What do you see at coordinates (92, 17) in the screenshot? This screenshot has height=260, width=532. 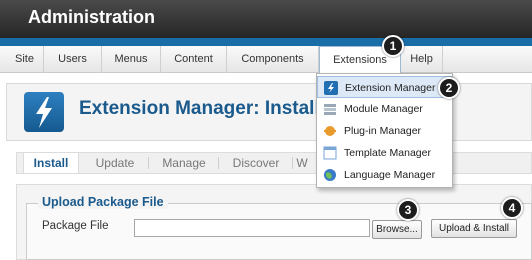 I see `admin-title: Administration` at bounding box center [92, 17].